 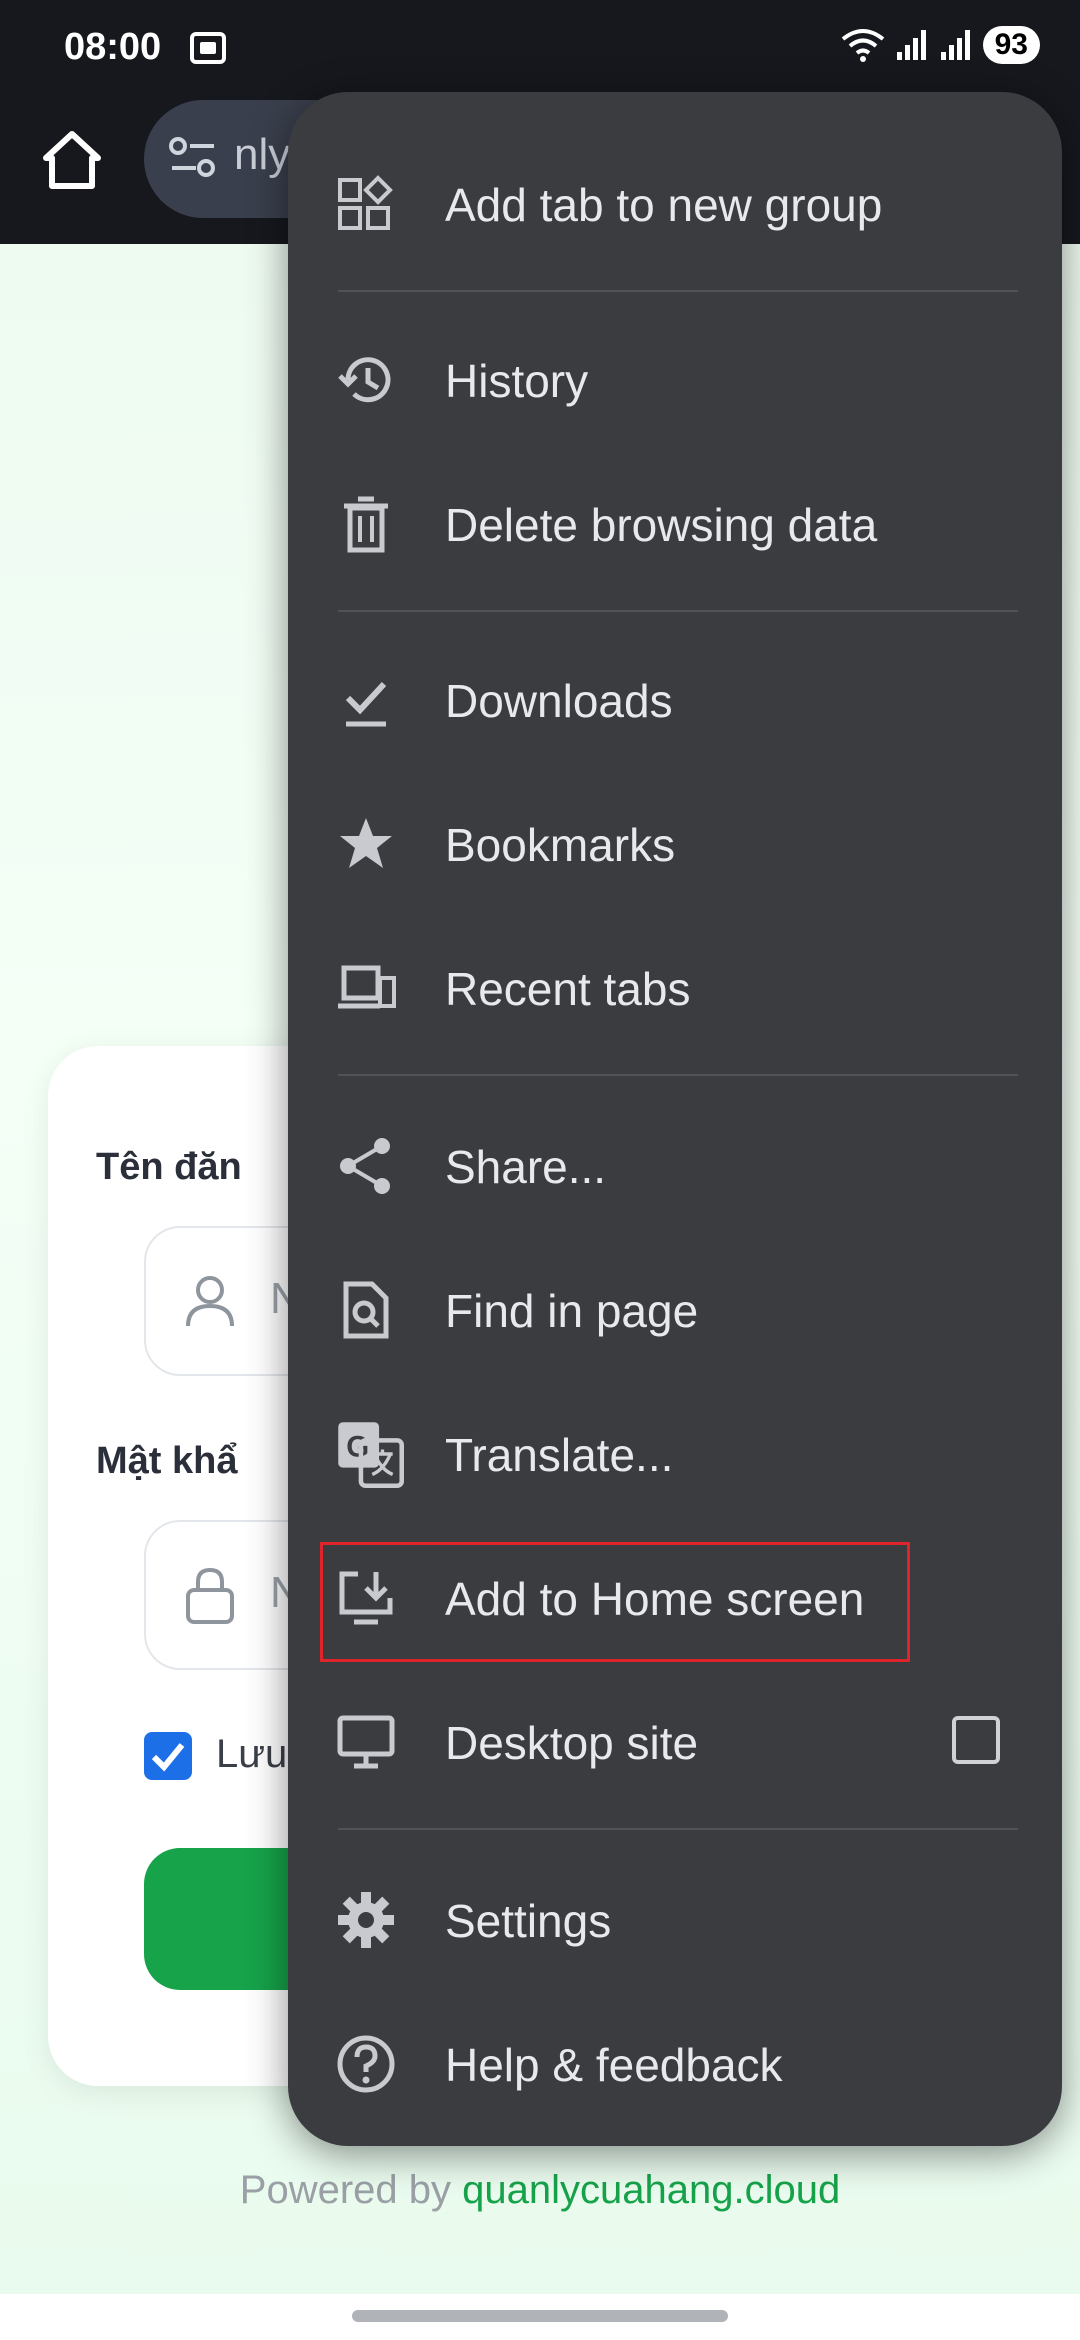 What do you see at coordinates (366, 1920) in the screenshot?
I see `gear-icon` at bounding box center [366, 1920].